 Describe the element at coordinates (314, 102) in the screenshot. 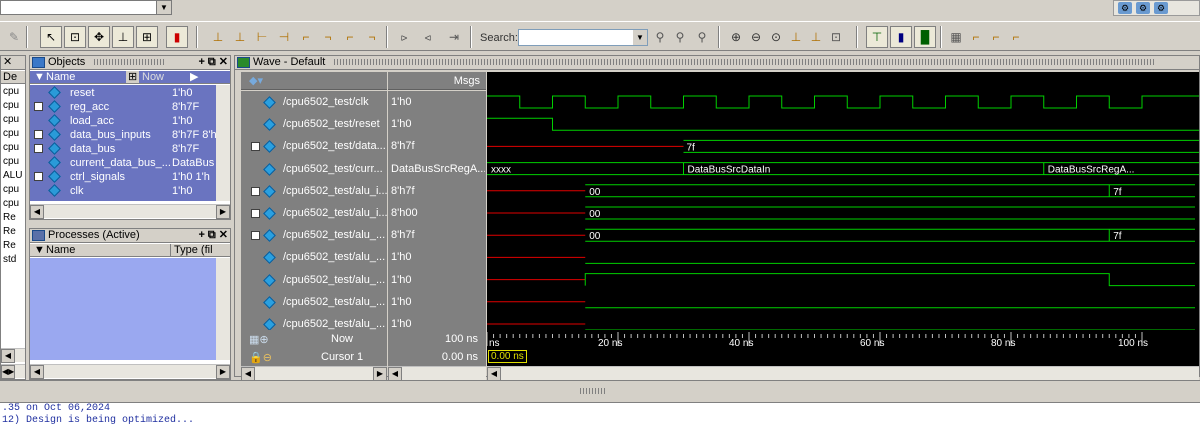

I see `wave-signal-row: /cpu6502_test/clk` at that location.